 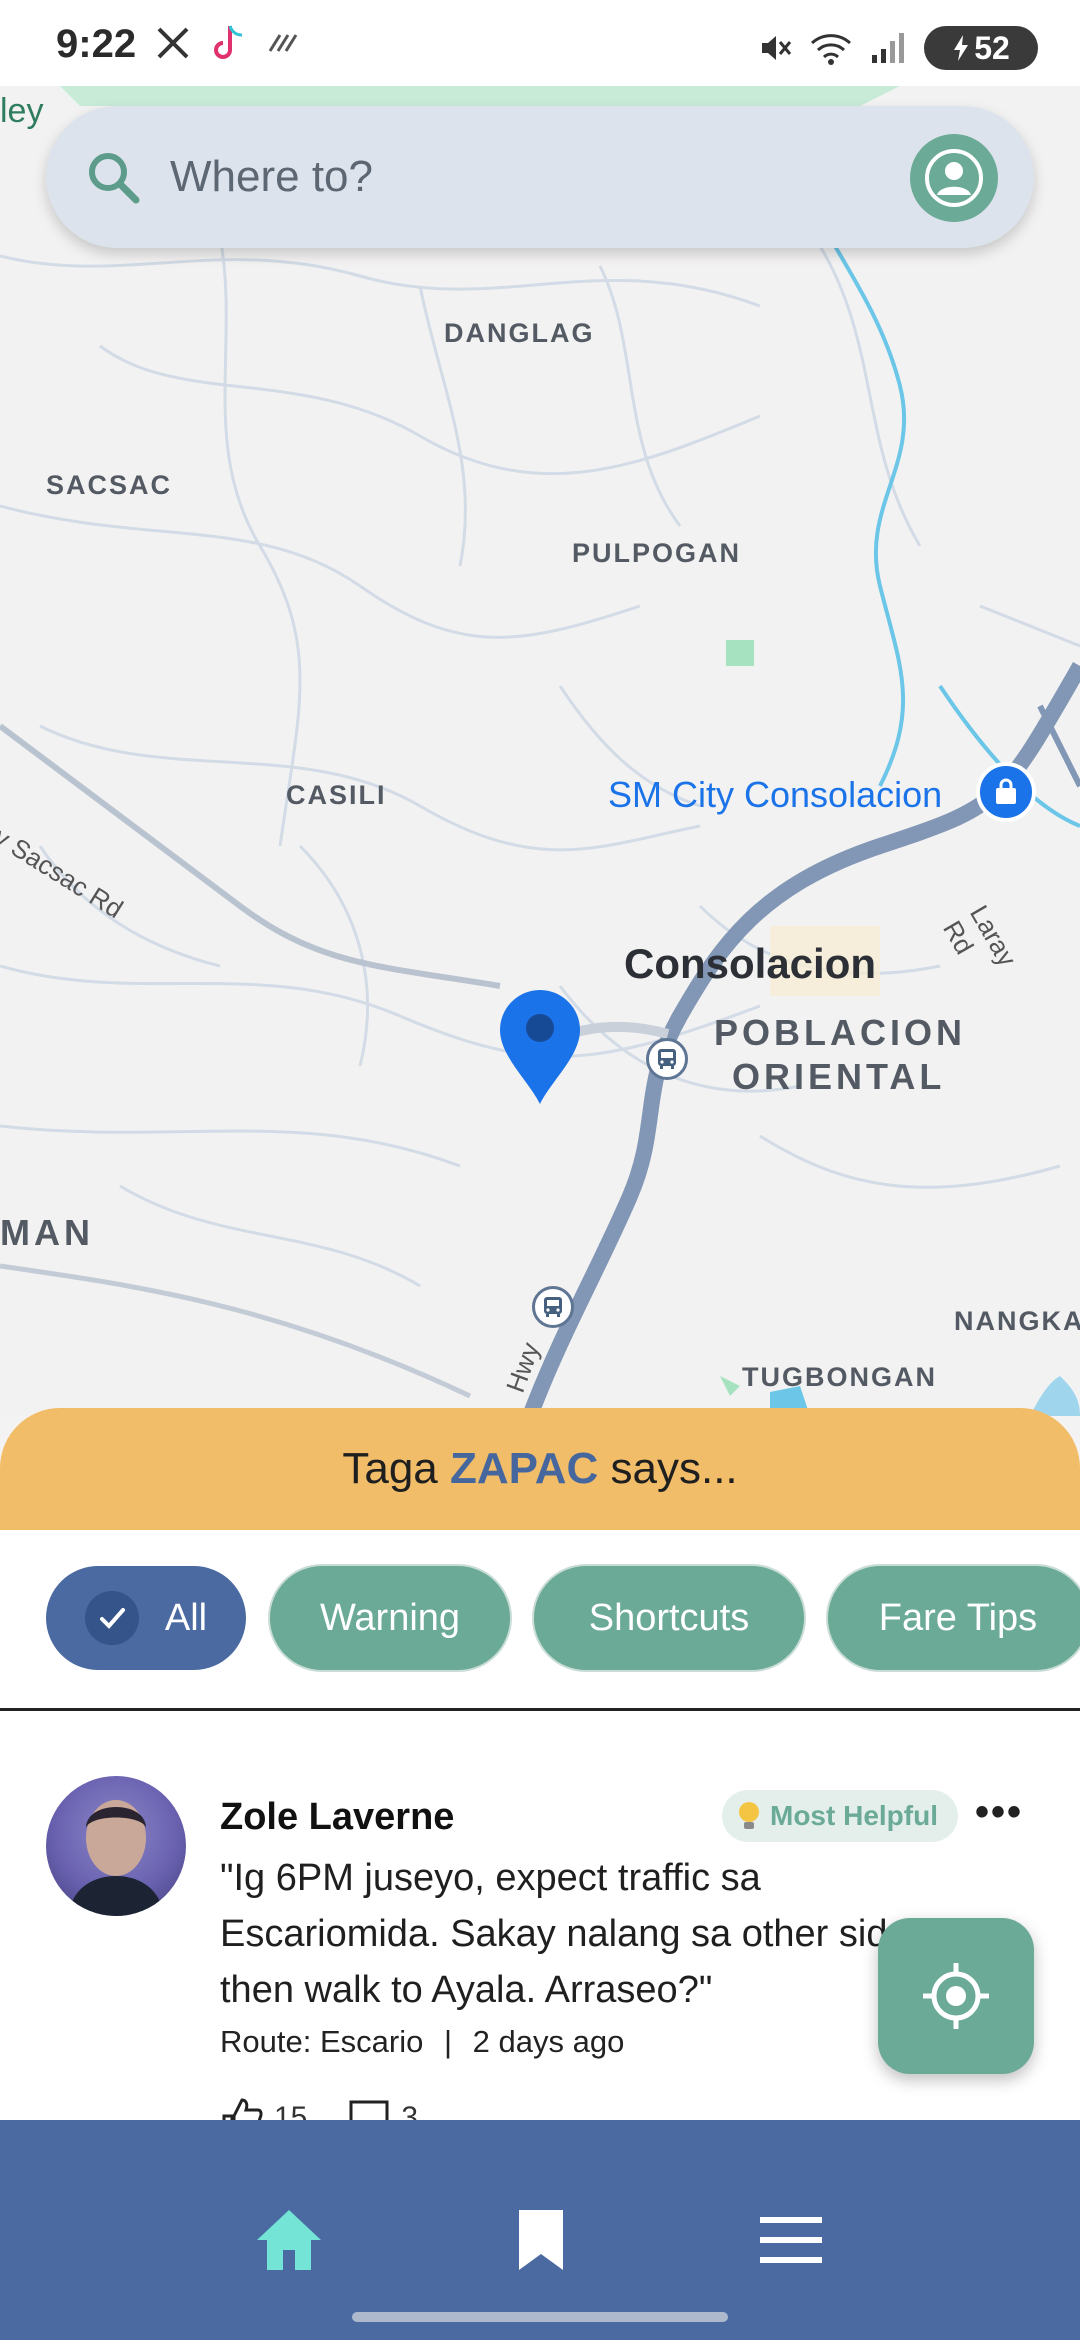 What do you see at coordinates (750, 963) in the screenshot?
I see `map-label-consolacion: Consolacion` at bounding box center [750, 963].